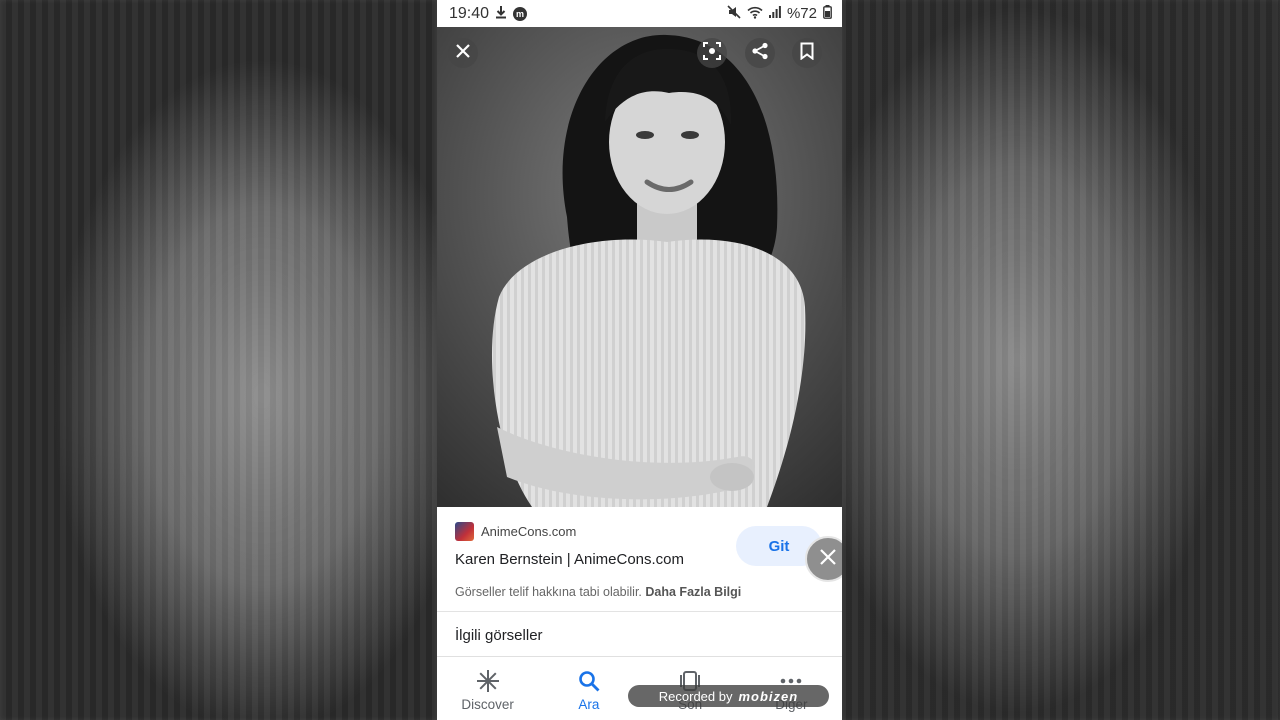 The width and height of the screenshot is (1280, 720). What do you see at coordinates (499, 635) in the screenshot?
I see `related-images-heading: İlgili görseller` at bounding box center [499, 635].